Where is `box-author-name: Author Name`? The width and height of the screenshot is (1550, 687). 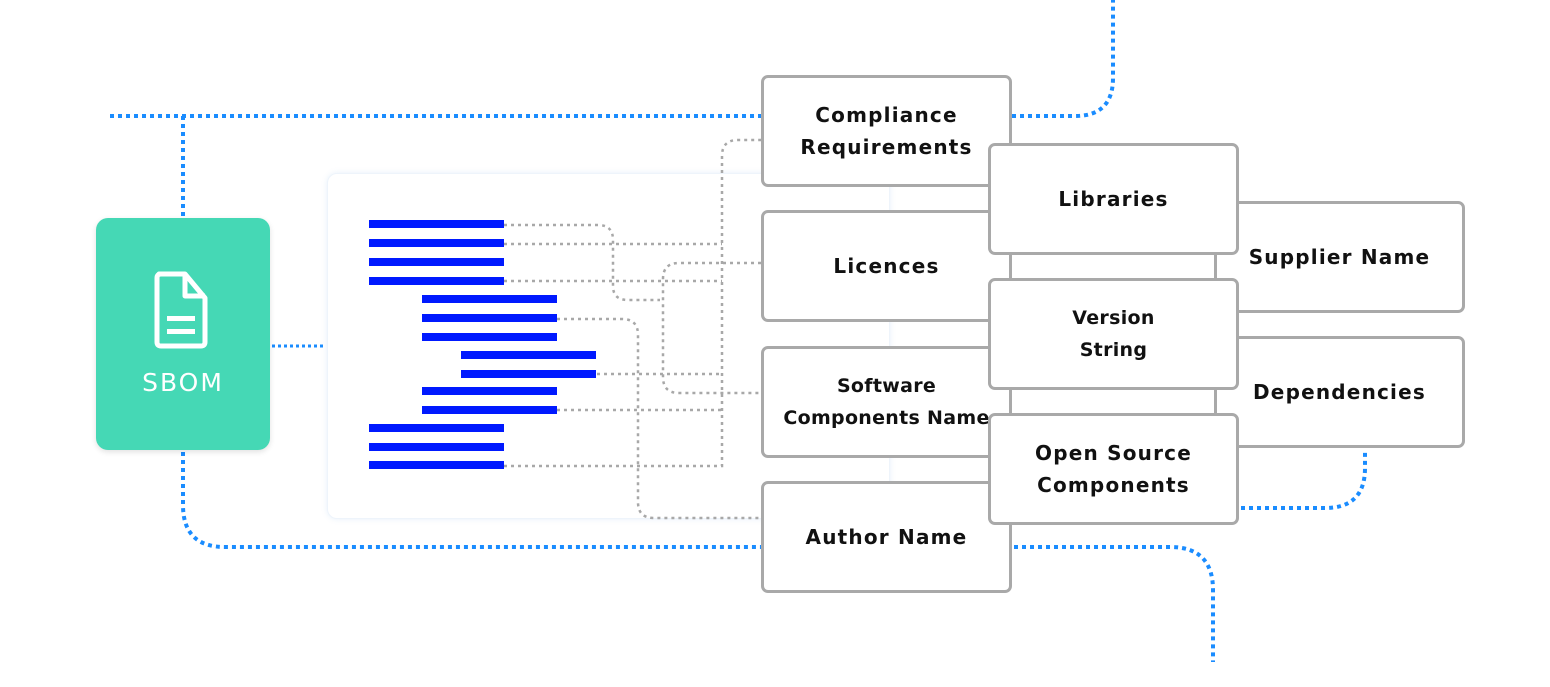
box-author-name: Author Name is located at coordinates (886, 537).